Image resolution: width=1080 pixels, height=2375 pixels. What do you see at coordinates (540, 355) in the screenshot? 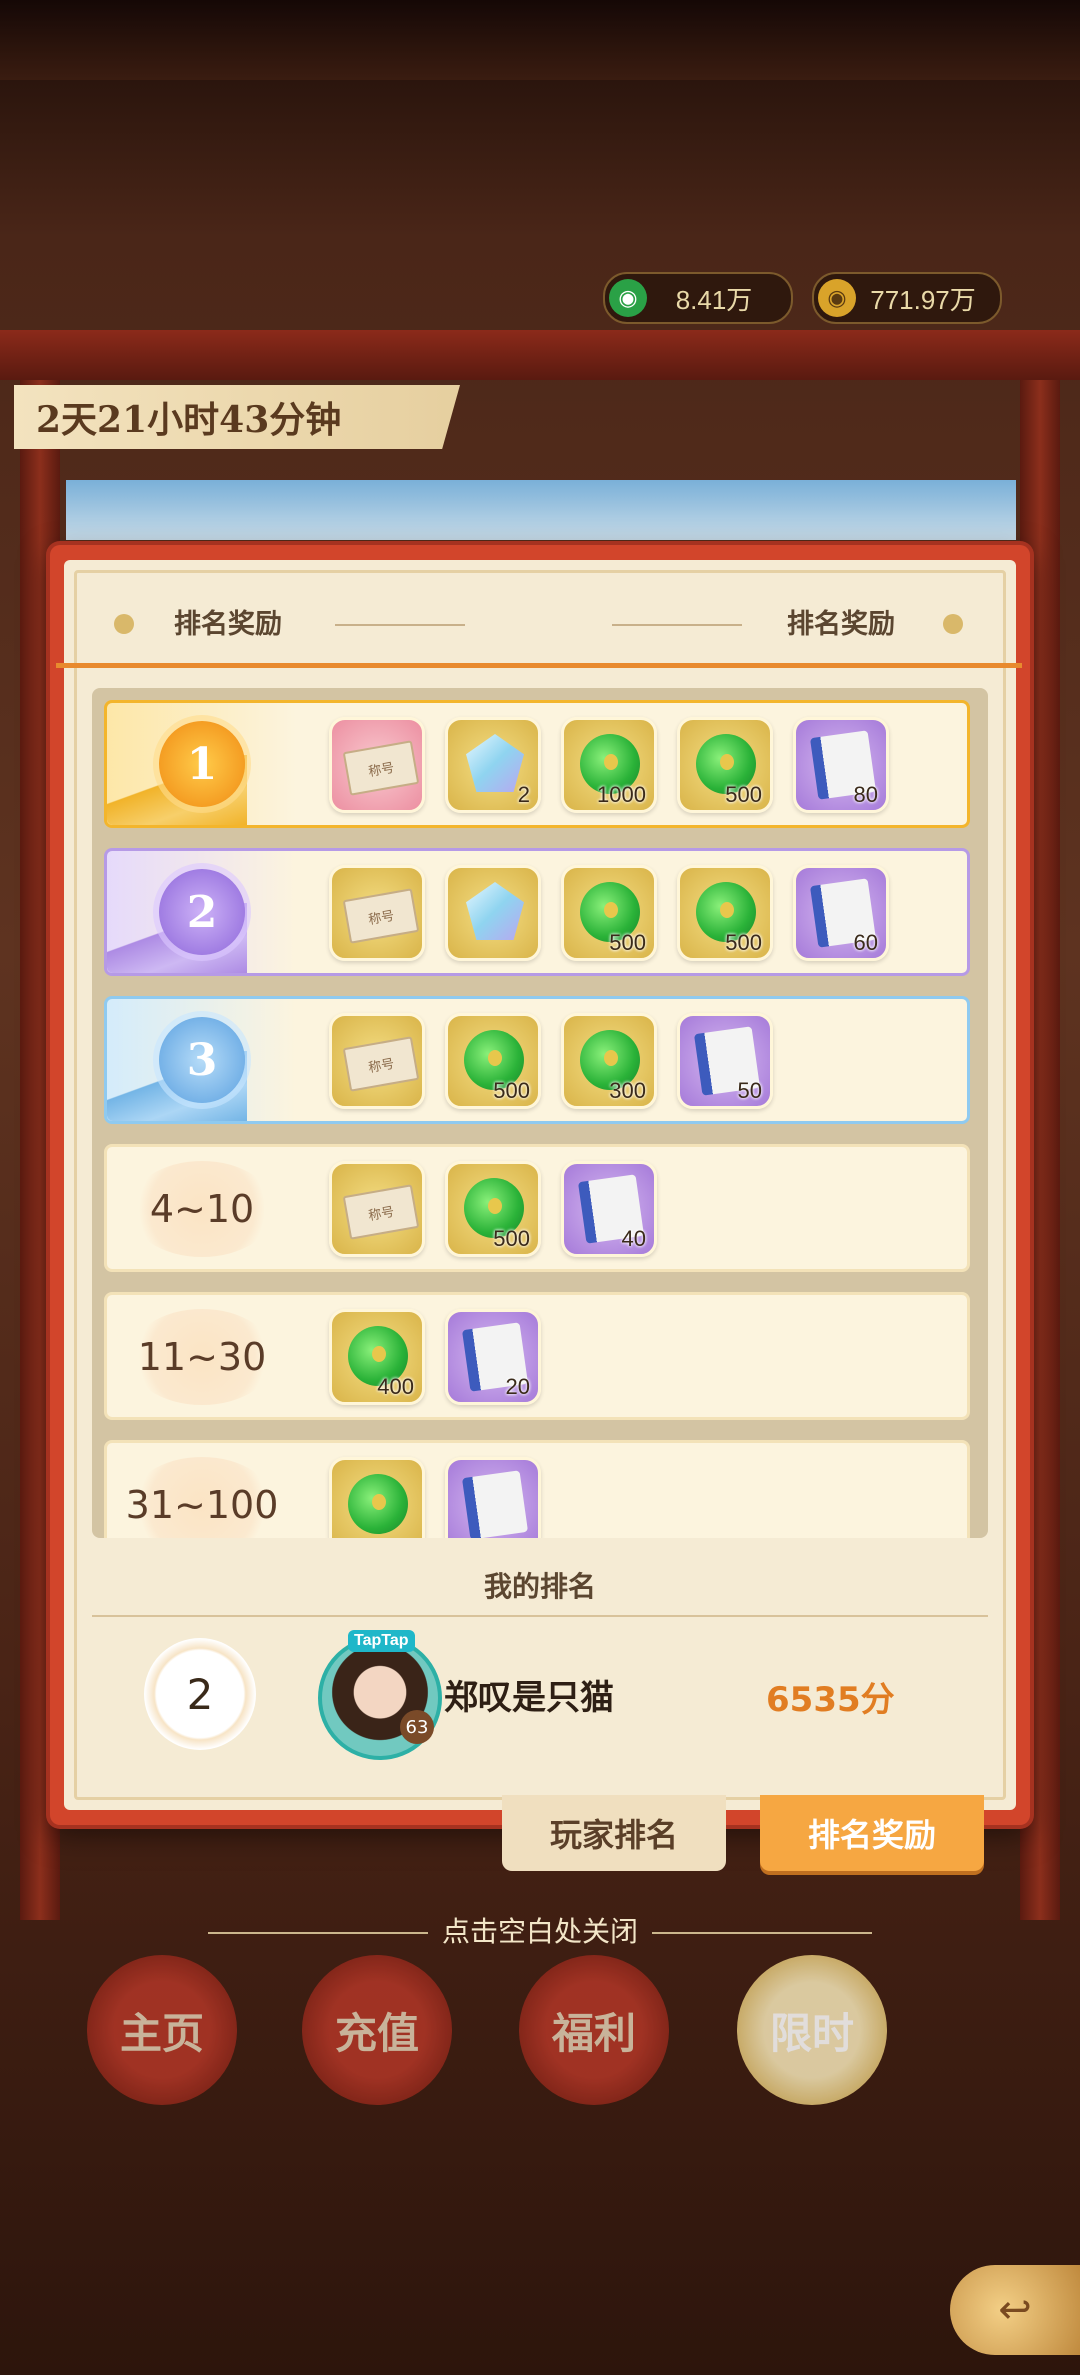
I see `decorative-beam` at bounding box center [540, 355].